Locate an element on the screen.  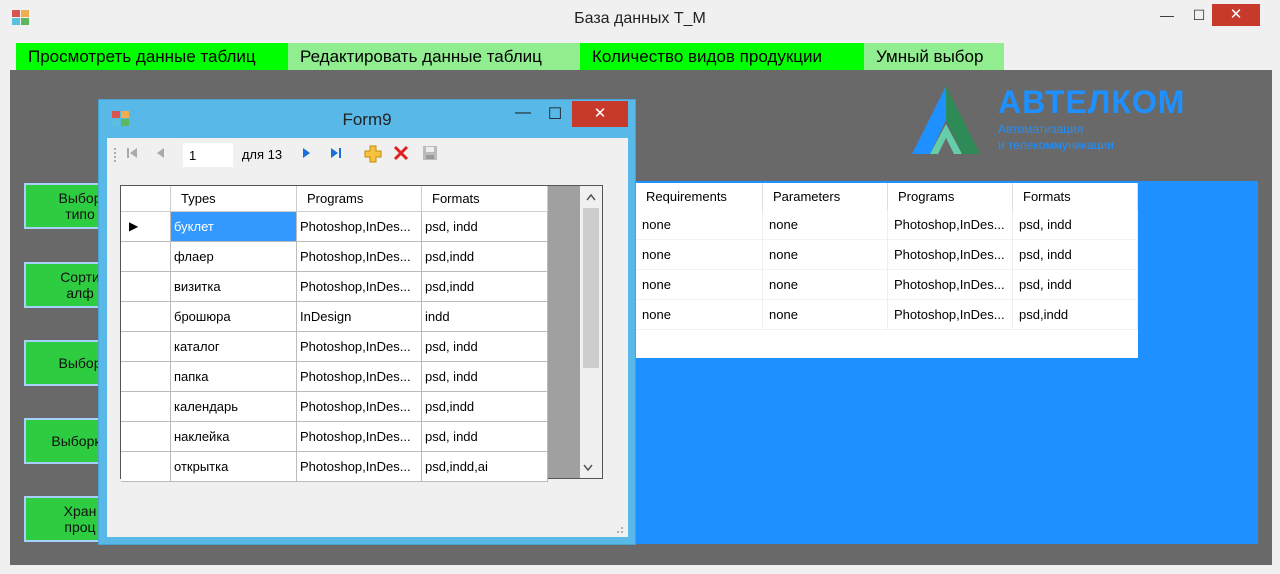
logo-mark is located at coordinates (946, 120).